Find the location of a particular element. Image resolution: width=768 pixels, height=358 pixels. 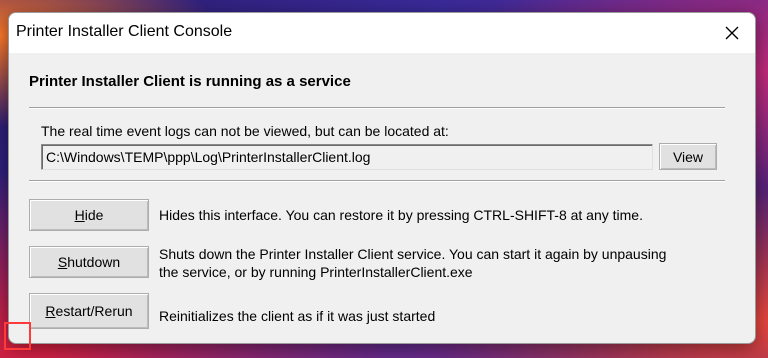

highlight-marker is located at coordinates (17, 336).